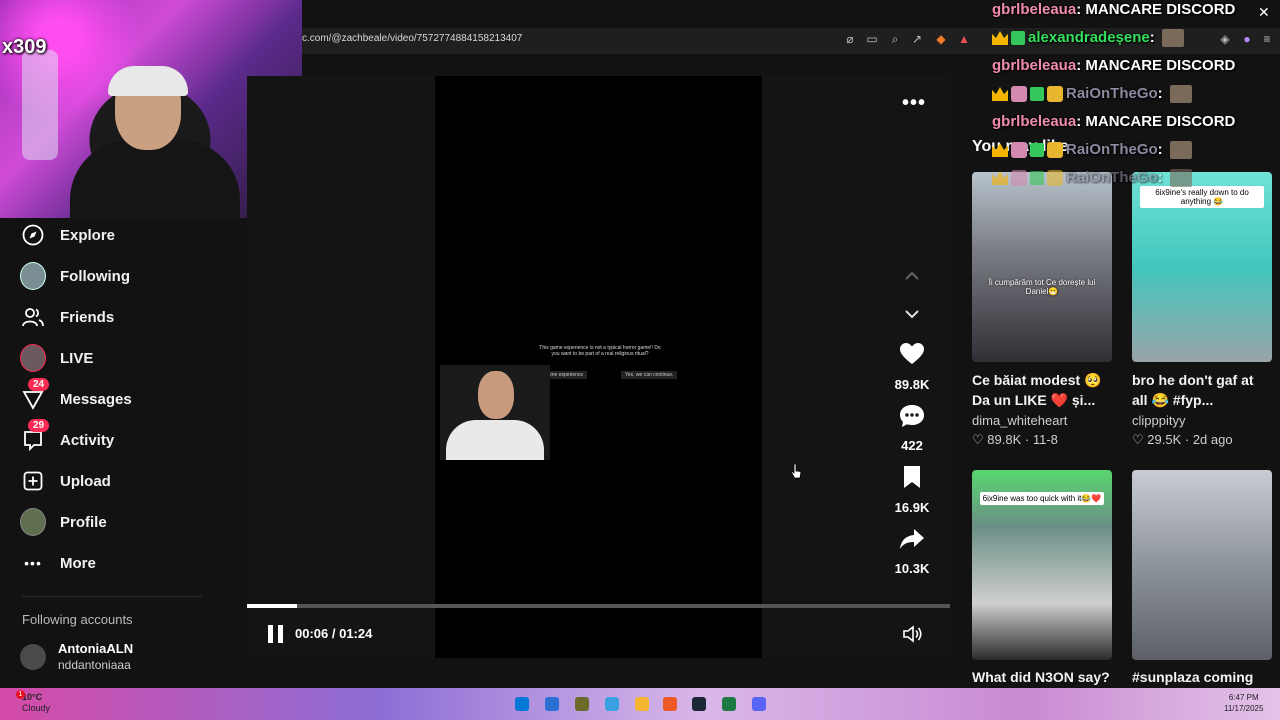 The width and height of the screenshot is (1280, 720). I want to click on rec-stats: ♡ 29.5K · 2d ago, so click(1182, 439).